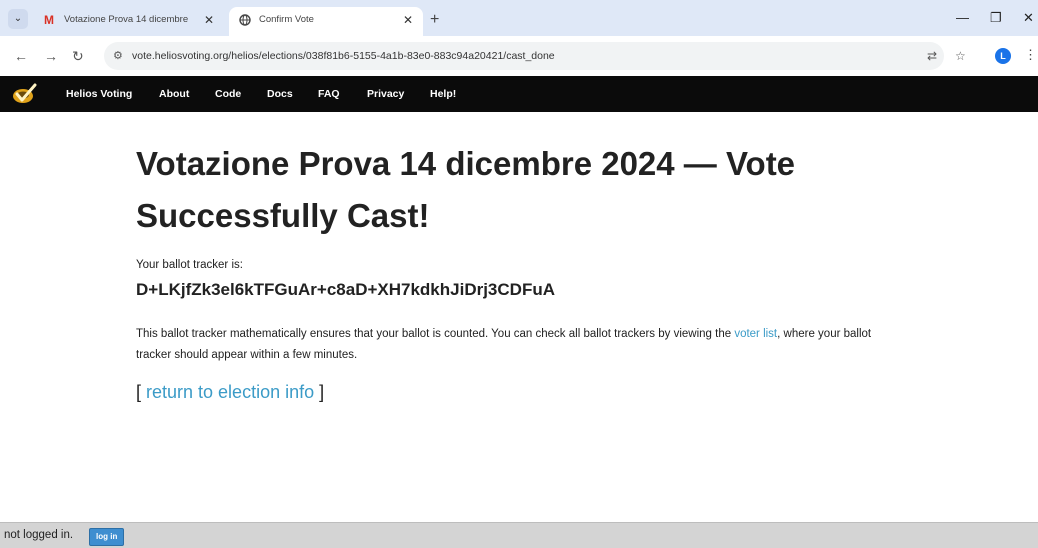  I want to click on tracker-label: Your ballot tracker is:, so click(189, 265).